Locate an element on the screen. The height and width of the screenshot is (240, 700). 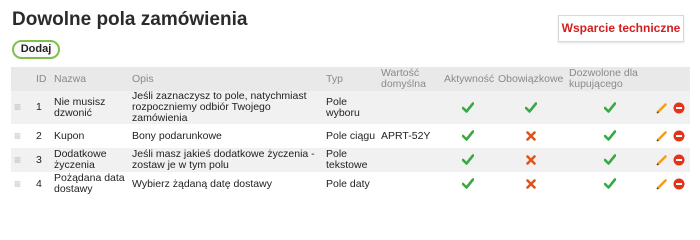
header-actions is located at coordinates (671, 79).